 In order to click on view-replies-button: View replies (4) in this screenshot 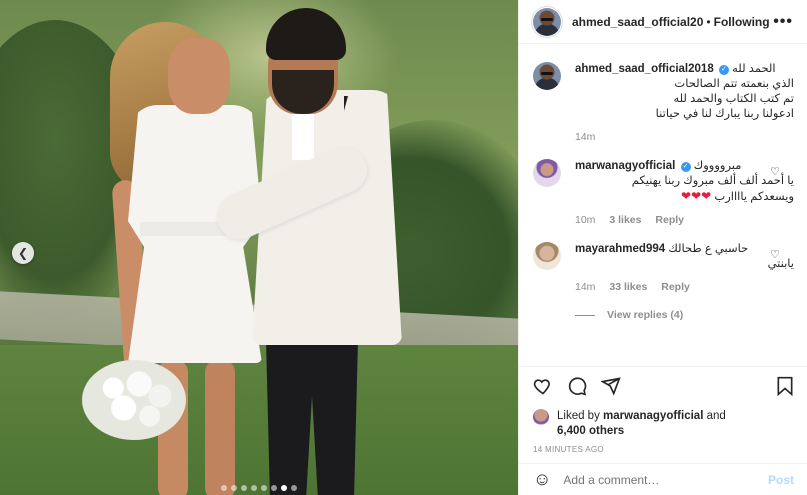, I will do `click(684, 315)`.